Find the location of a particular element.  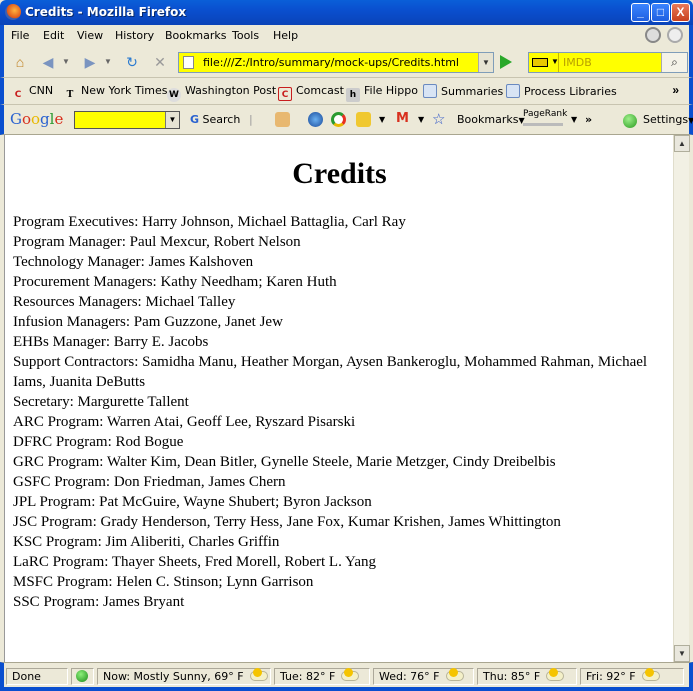

weather-thu: Thu: 85° F is located at coordinates (527, 676).